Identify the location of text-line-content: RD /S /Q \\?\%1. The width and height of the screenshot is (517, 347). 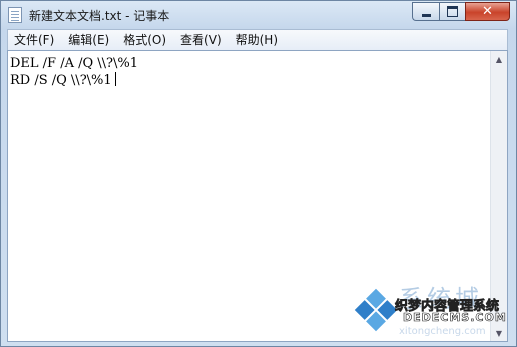
(61, 80).